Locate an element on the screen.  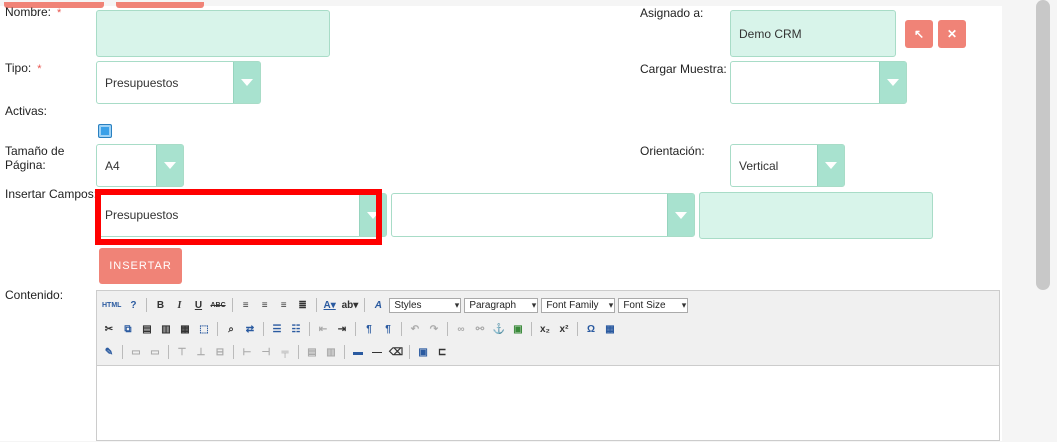
paragraph-select: Paragraph is located at coordinates (501, 305).